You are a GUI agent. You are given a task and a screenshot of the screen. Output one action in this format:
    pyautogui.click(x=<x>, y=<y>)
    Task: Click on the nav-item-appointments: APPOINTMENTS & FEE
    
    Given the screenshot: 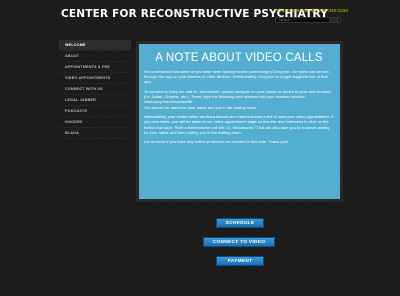 What is the action you would take?
    pyautogui.click(x=95, y=67)
    